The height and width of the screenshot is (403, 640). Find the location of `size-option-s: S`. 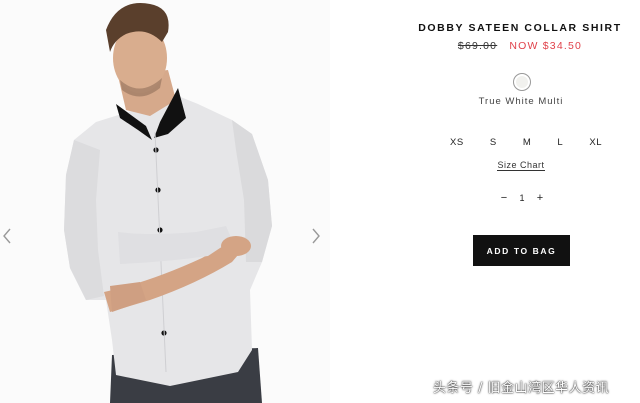

size-option-s: S is located at coordinates (493, 142).